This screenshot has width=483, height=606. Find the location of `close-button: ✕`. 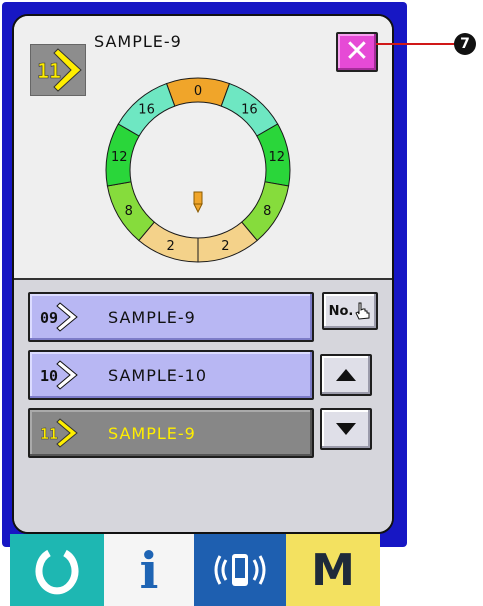

close-button: ✕ is located at coordinates (357, 52).